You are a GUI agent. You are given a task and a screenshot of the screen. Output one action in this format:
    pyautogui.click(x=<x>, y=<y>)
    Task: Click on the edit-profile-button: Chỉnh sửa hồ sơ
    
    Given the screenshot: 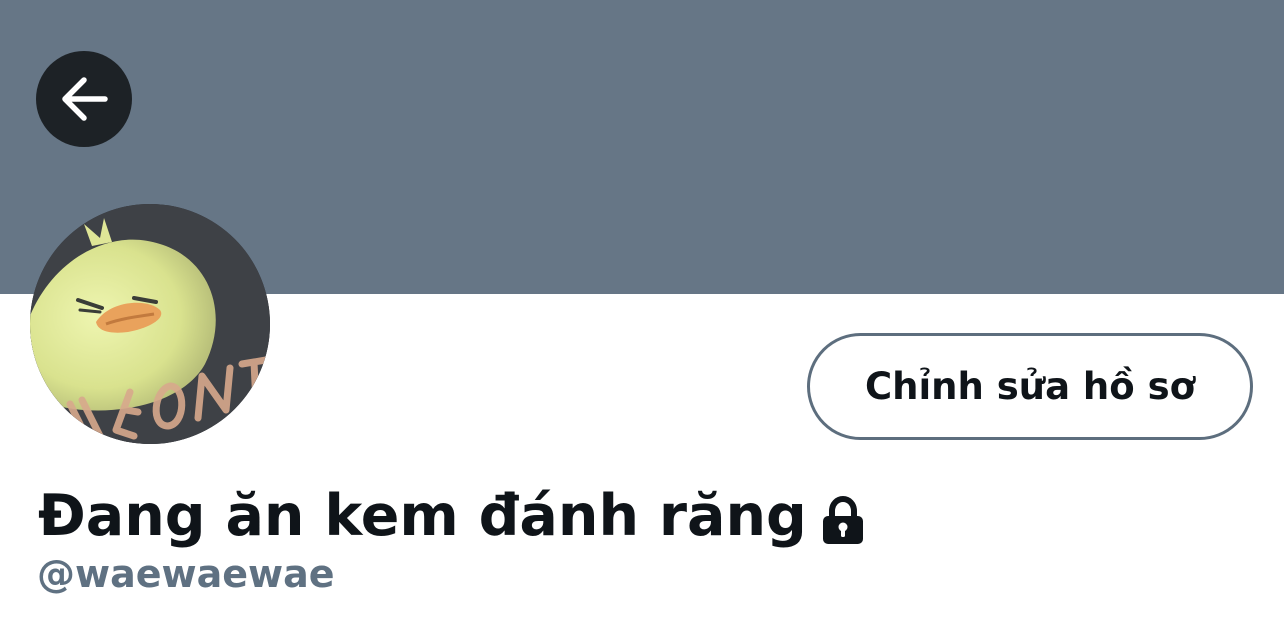 What is the action you would take?
    pyautogui.click(x=1030, y=386)
    